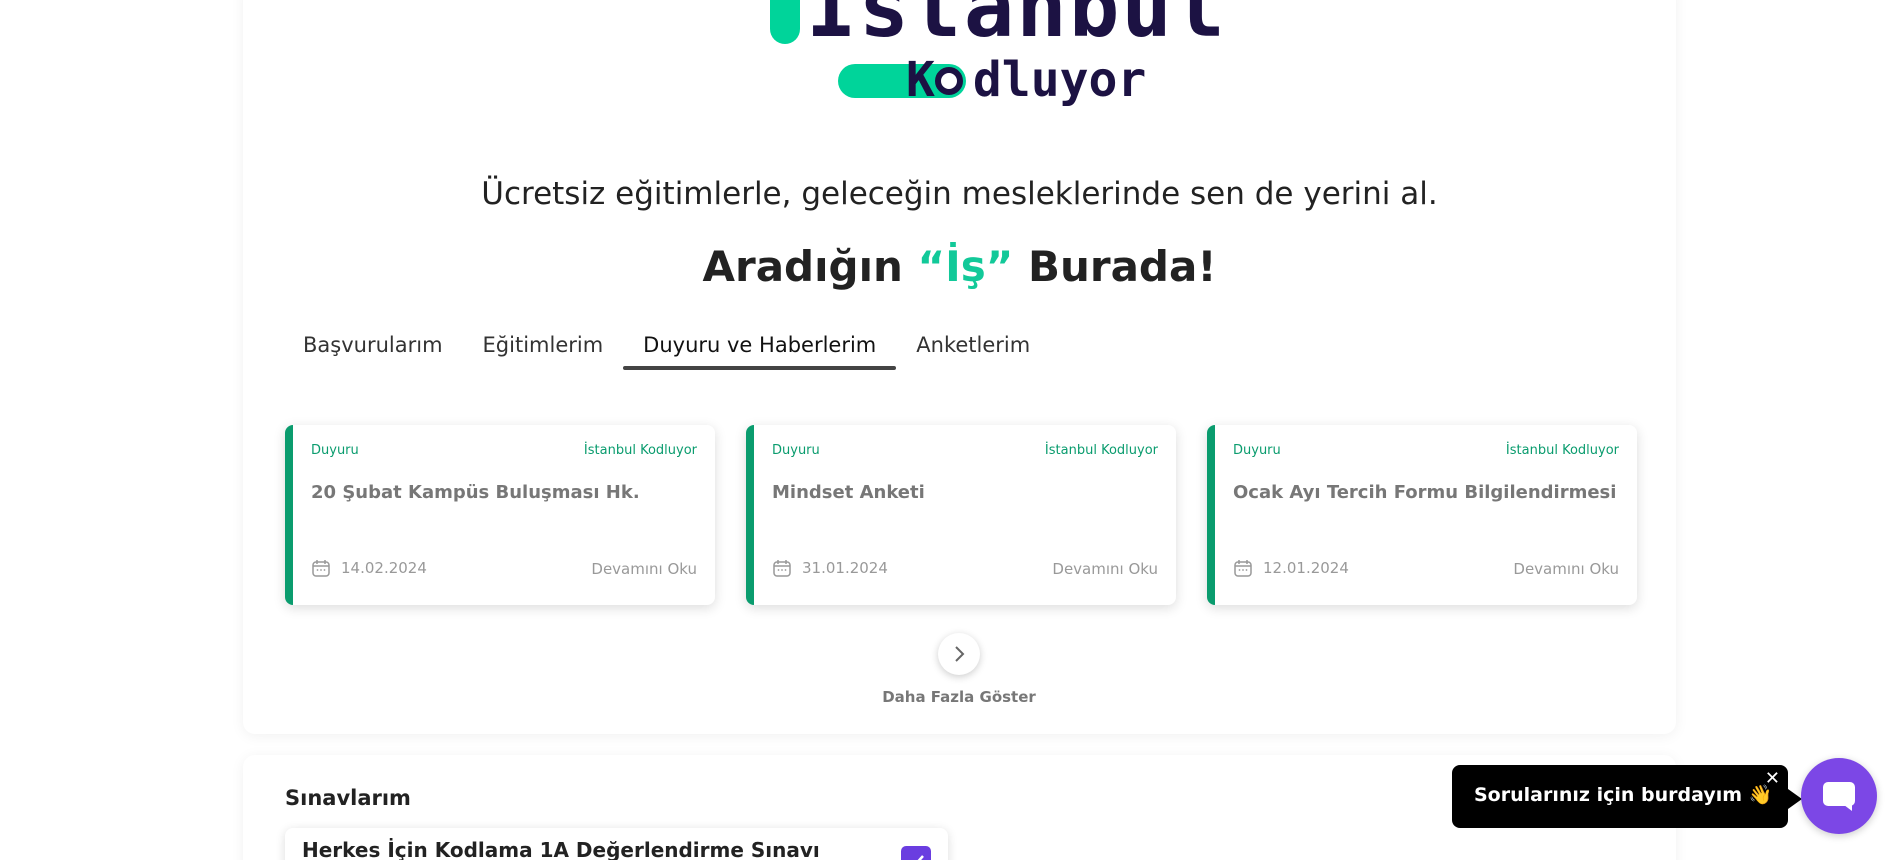 The image size is (1903, 860). What do you see at coordinates (848, 492) in the screenshot?
I see `card-title: Mindset Anketi` at bounding box center [848, 492].